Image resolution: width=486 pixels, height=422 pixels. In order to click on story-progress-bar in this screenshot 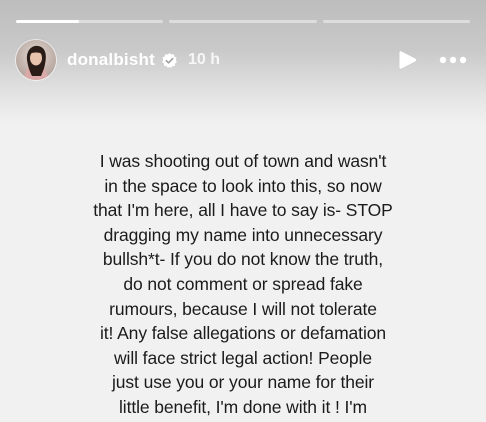, I will do `click(243, 21)`.